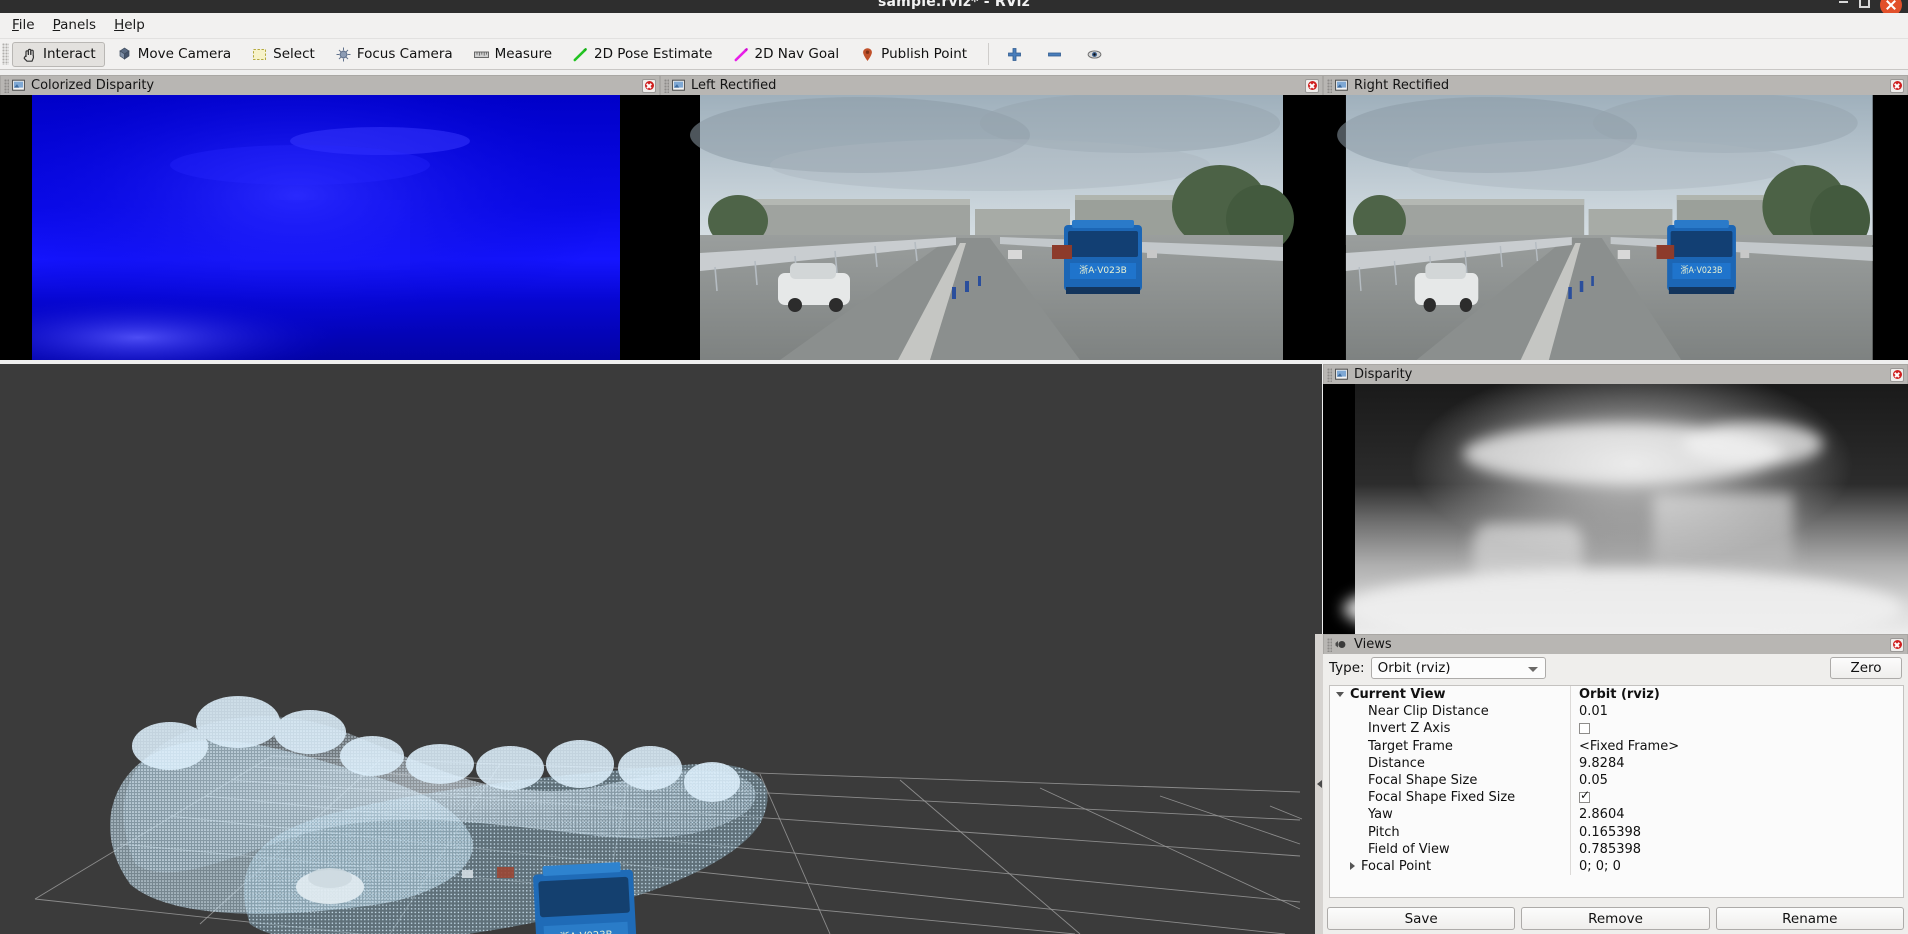  I want to click on property-row-current-view: Current View Orbit (rviz), so click(1616, 695).